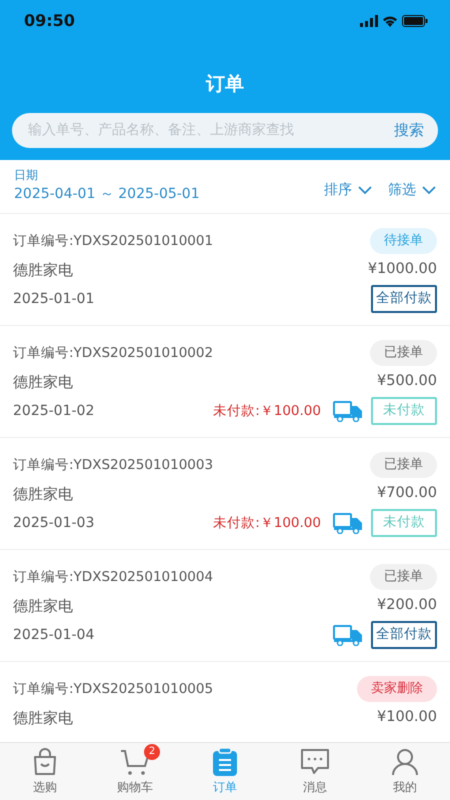 Image resolution: width=450 pixels, height=800 pixels. What do you see at coordinates (409, 130) in the screenshot?
I see `search-button: 搜索` at bounding box center [409, 130].